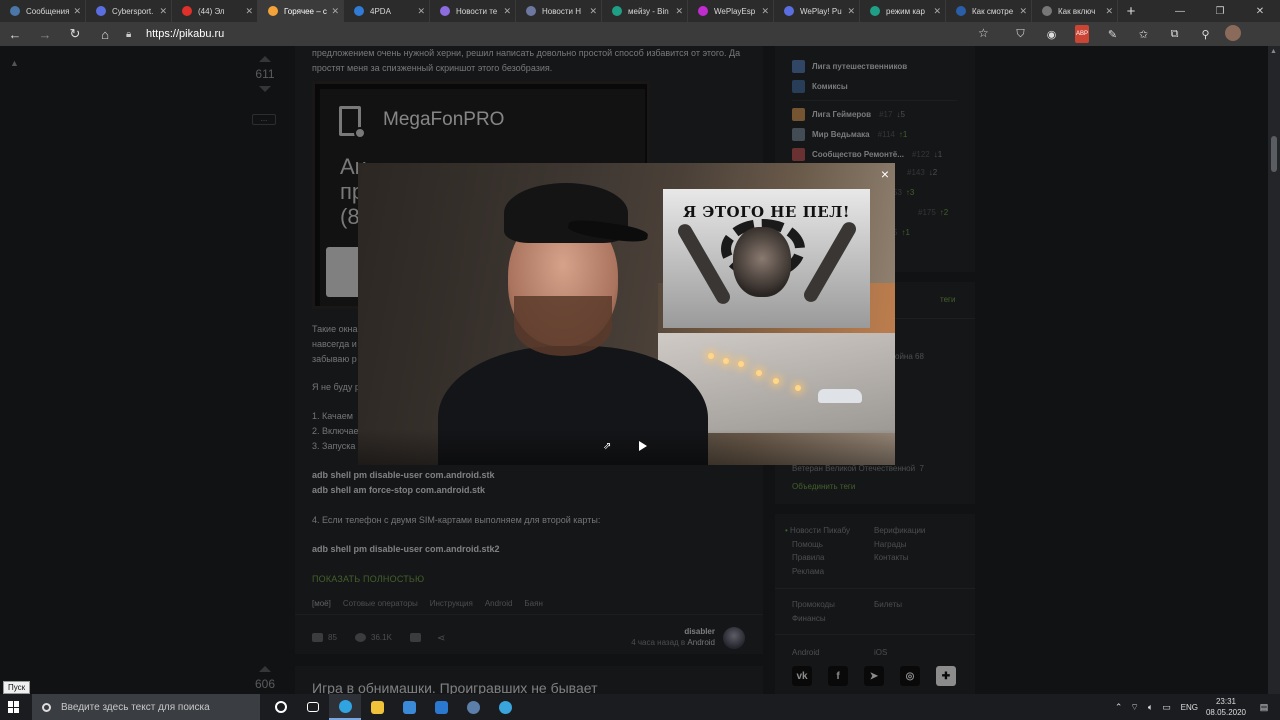 Image resolution: width=1280 pixels, height=720 pixels. I want to click on meme-caption: Я ЭТОГО НЕ ПЕЛ!, so click(766, 212).